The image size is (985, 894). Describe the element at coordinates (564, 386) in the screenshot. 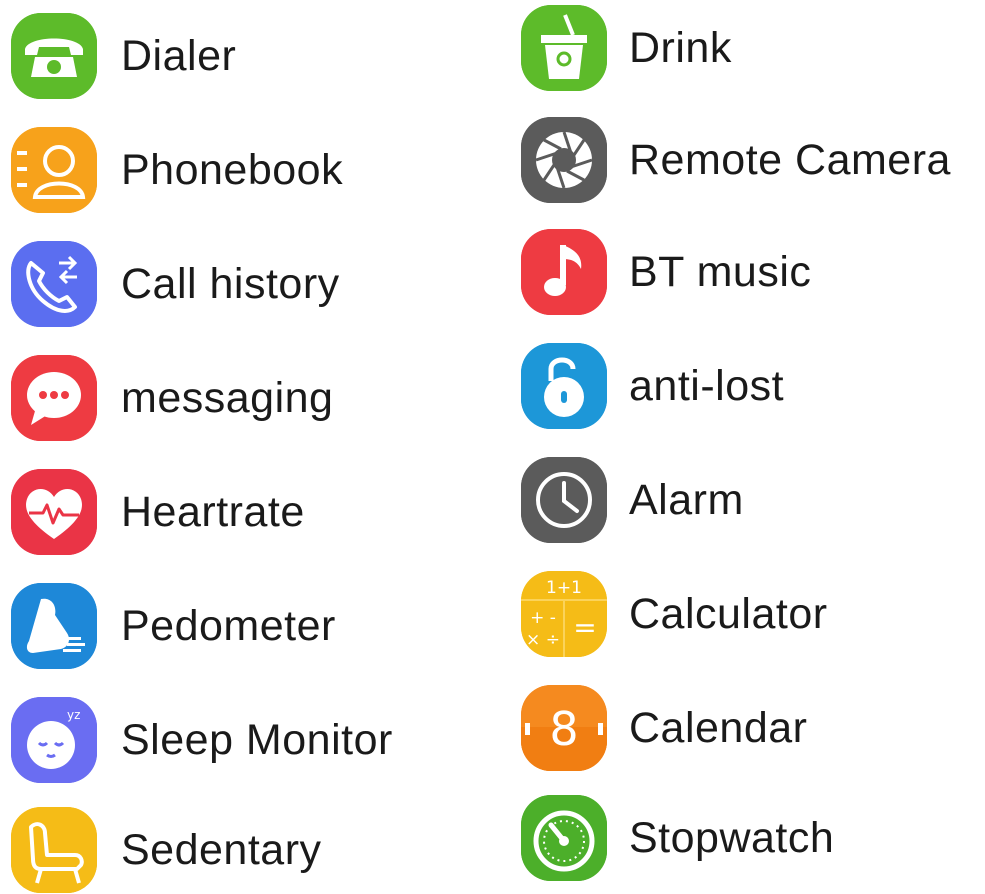

I see `unlocked-padlock-icon` at that location.